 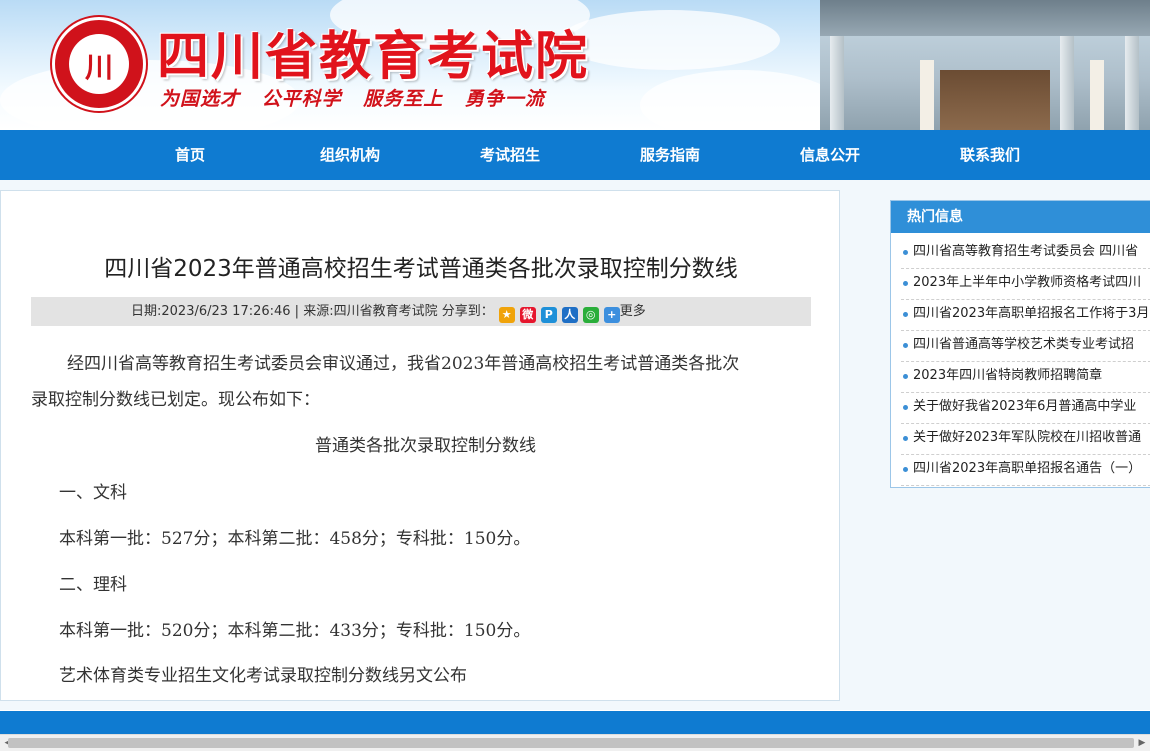 What do you see at coordinates (548, 315) in the screenshot?
I see `share-tencent-icon: P` at bounding box center [548, 315].